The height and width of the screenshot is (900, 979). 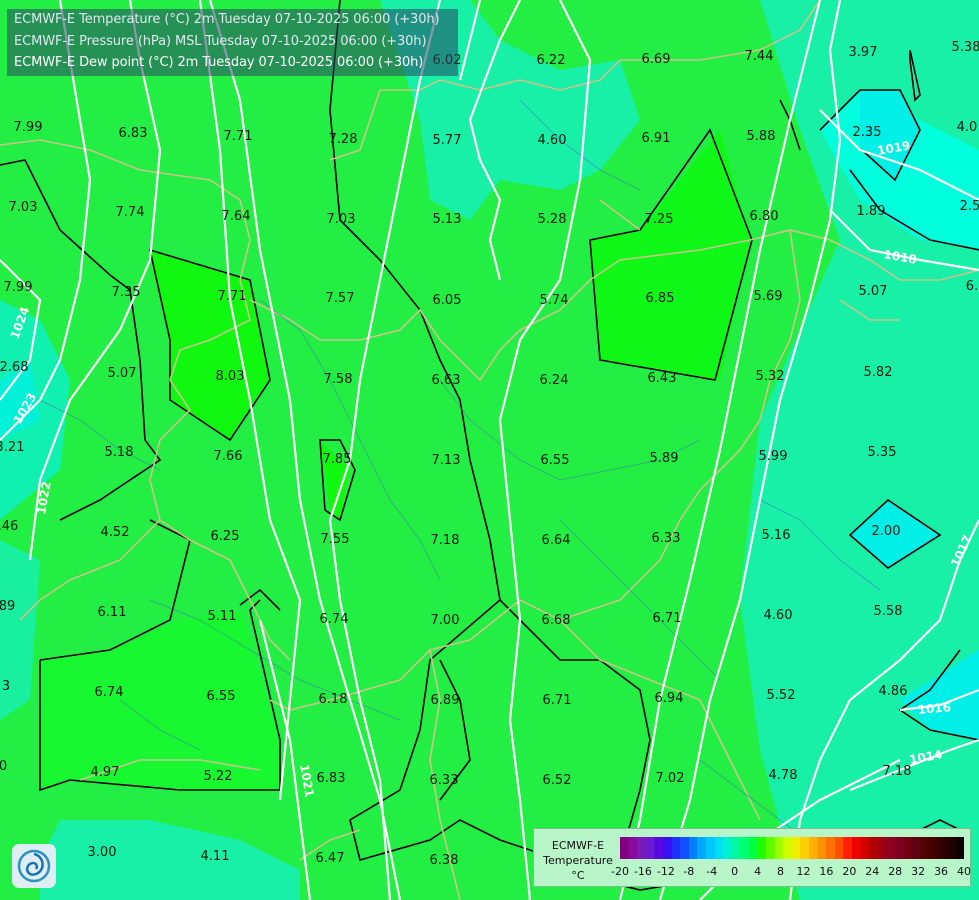 What do you see at coordinates (792, 848) in the screenshot?
I see `legend-color-scale` at bounding box center [792, 848].